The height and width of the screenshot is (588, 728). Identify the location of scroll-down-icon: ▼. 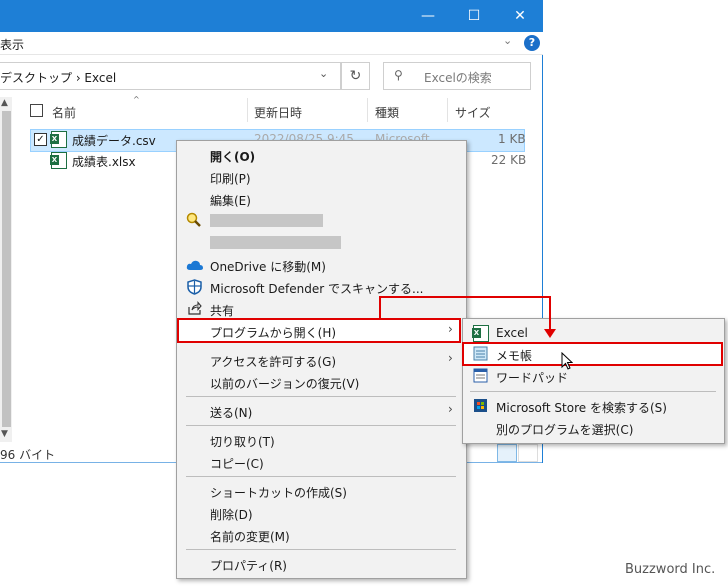
(4, 434).